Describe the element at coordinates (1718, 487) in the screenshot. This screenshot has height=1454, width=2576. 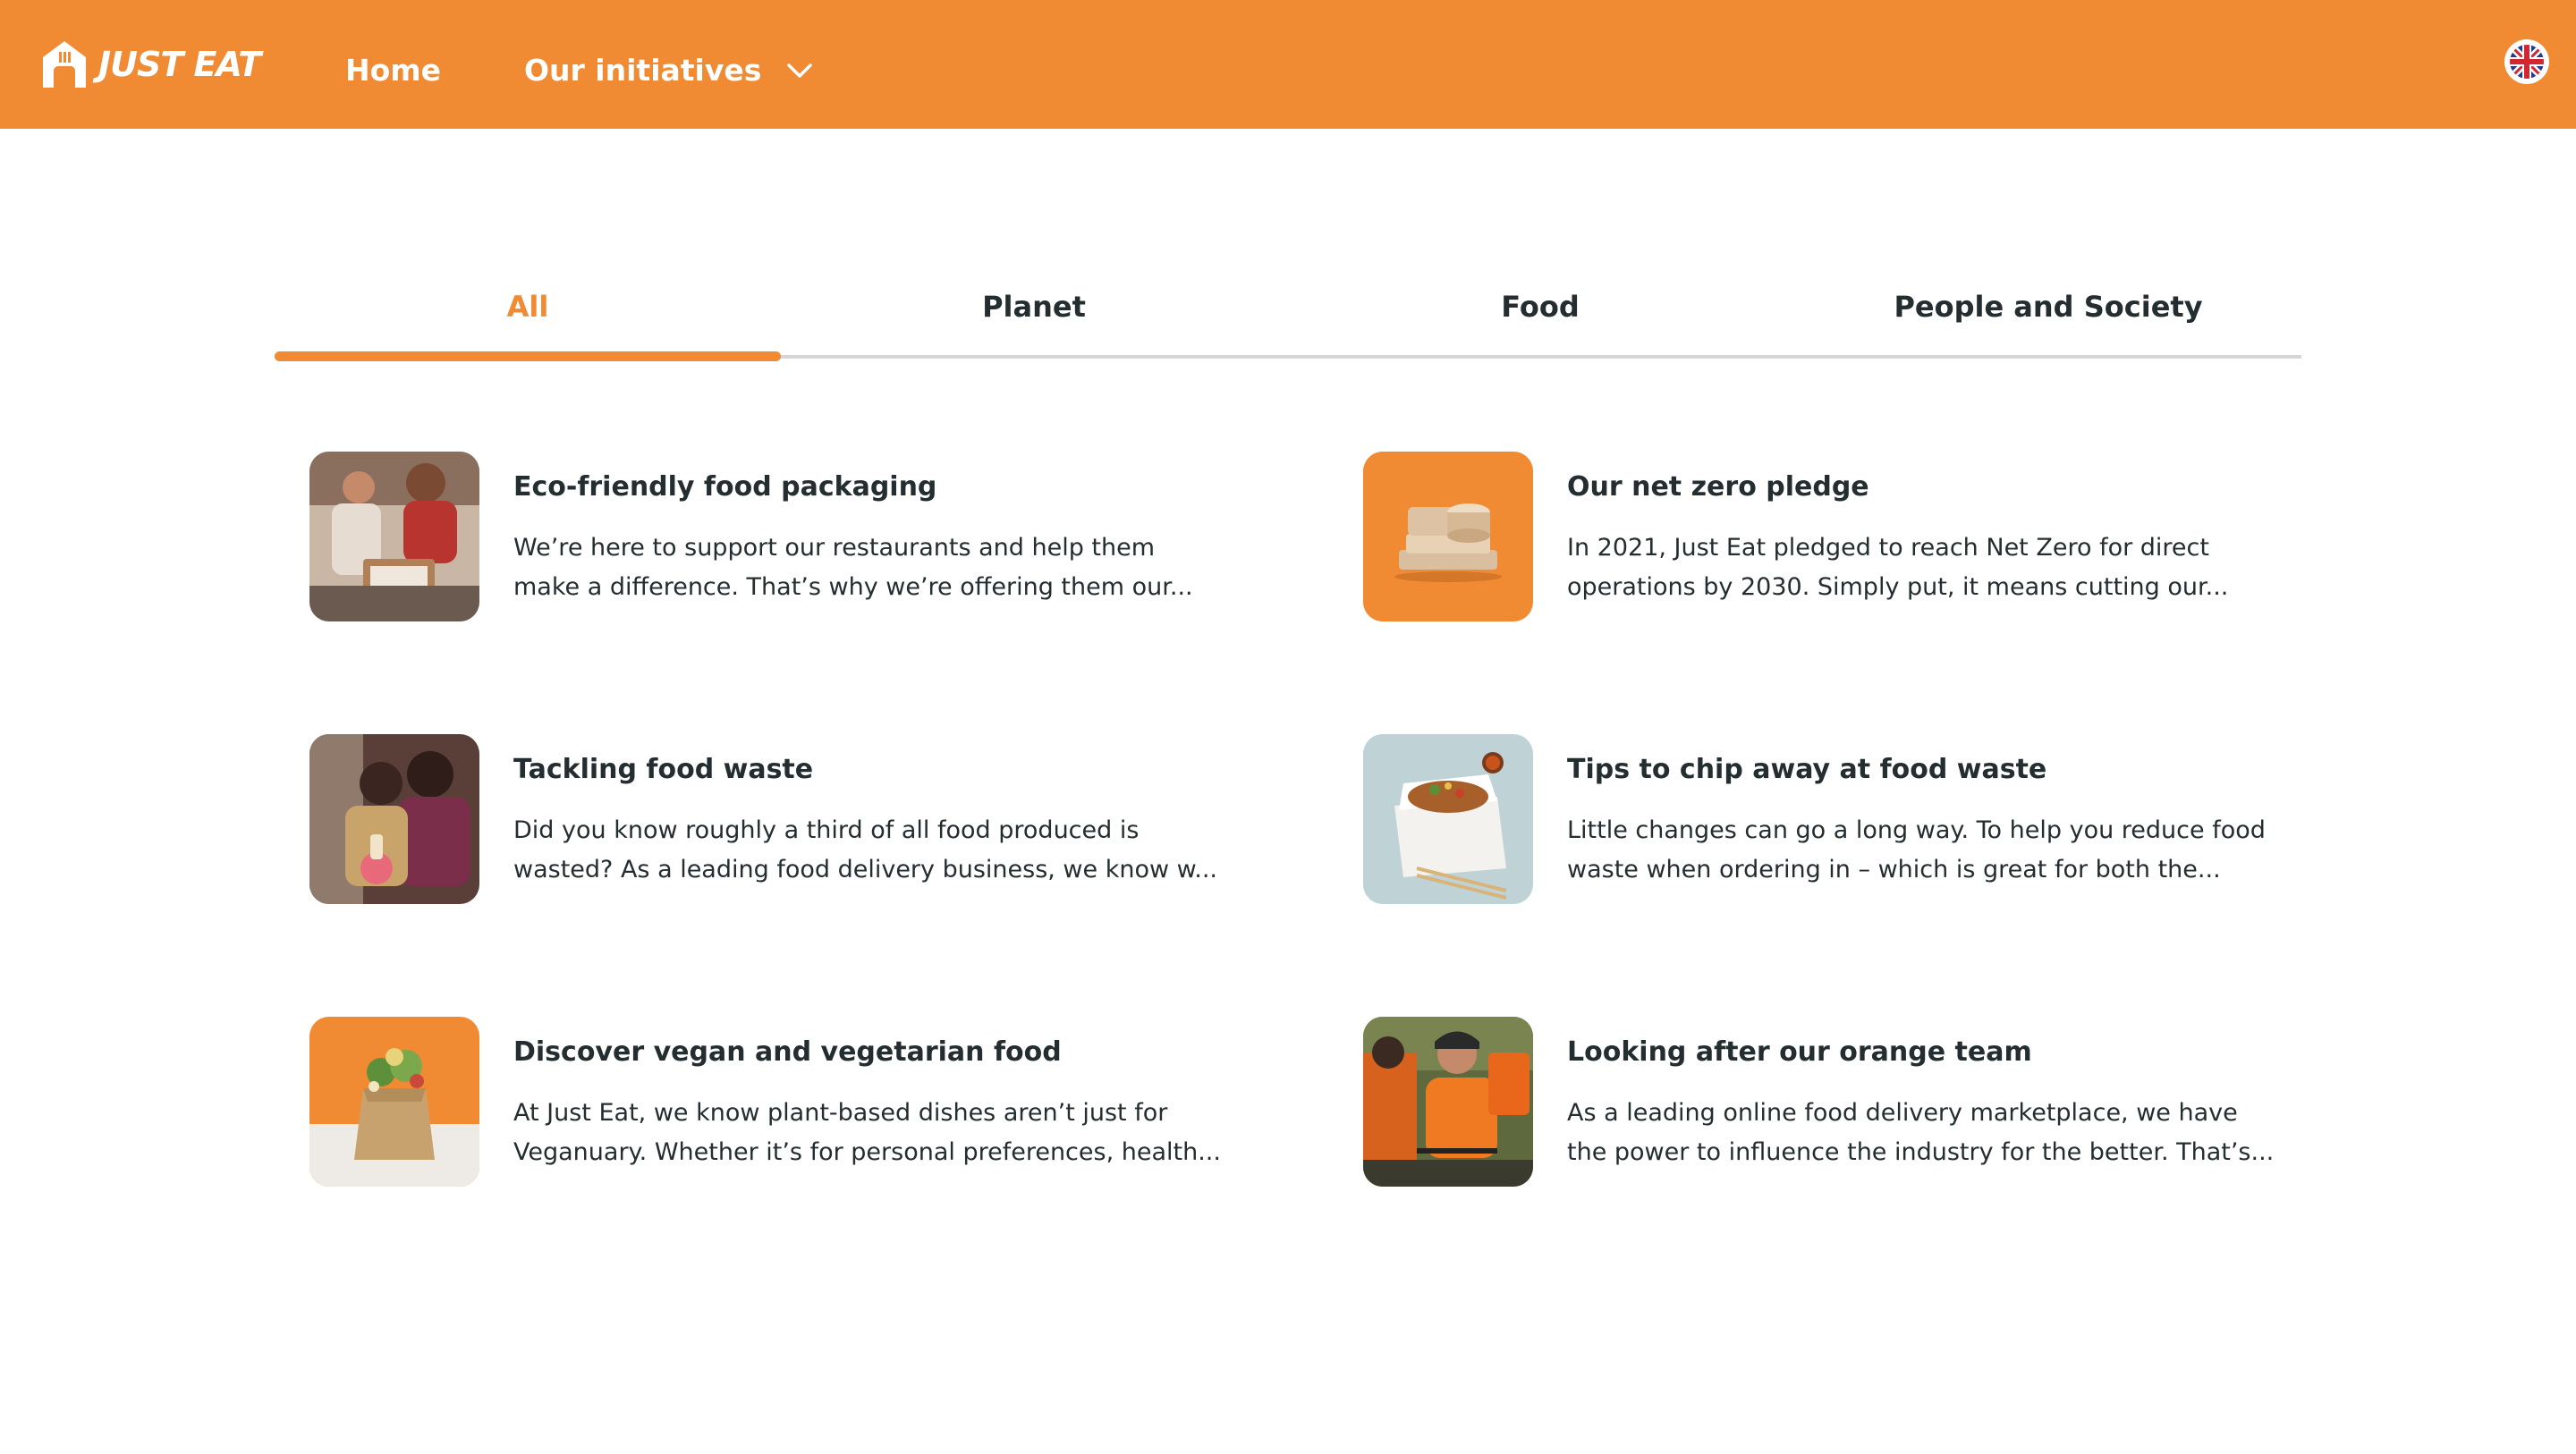
I see `card-title: Our net zero pledge` at that location.